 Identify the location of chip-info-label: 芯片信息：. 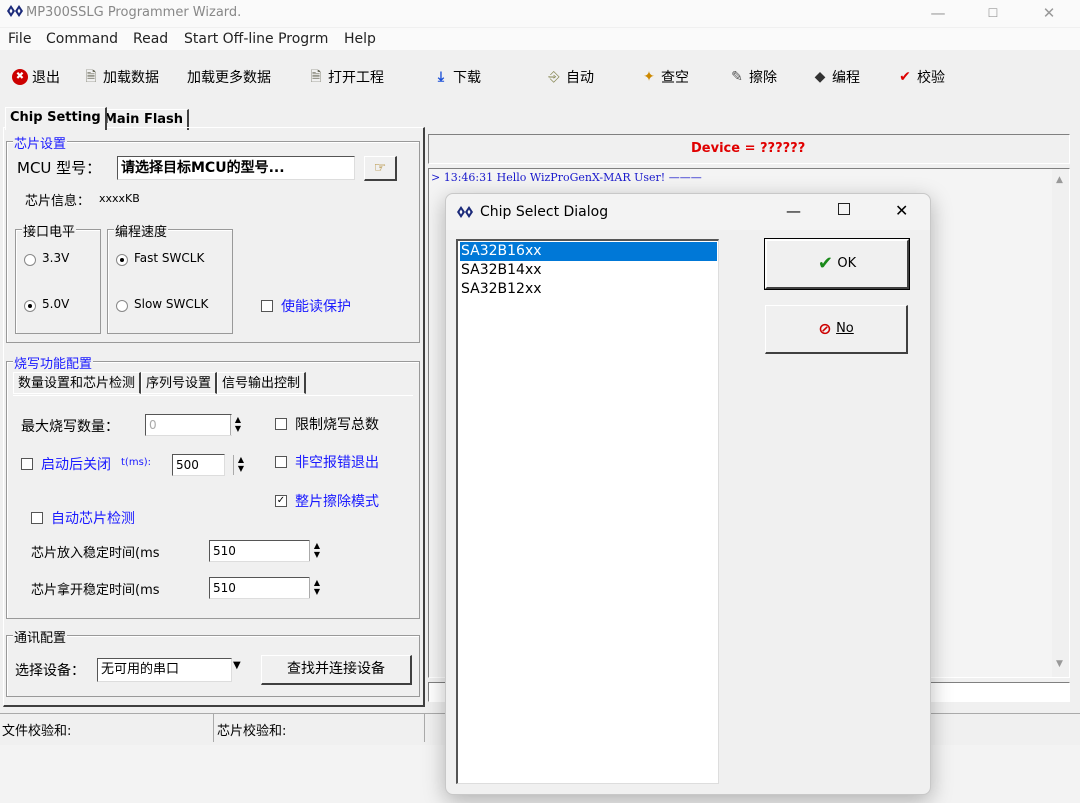
(58, 201).